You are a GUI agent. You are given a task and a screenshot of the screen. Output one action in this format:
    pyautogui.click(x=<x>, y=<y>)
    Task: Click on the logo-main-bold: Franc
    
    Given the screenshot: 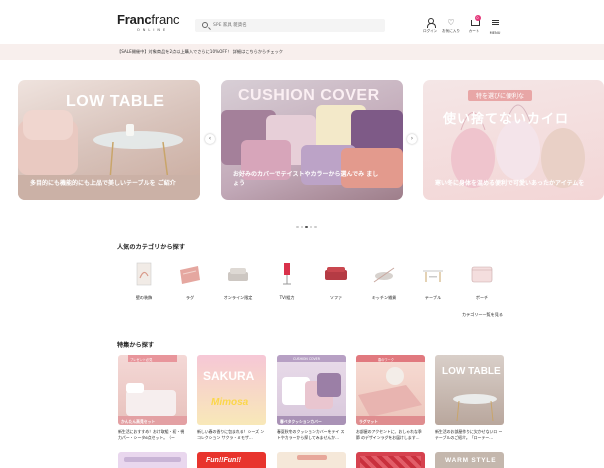 What is the action you would take?
    pyautogui.click(x=134, y=19)
    